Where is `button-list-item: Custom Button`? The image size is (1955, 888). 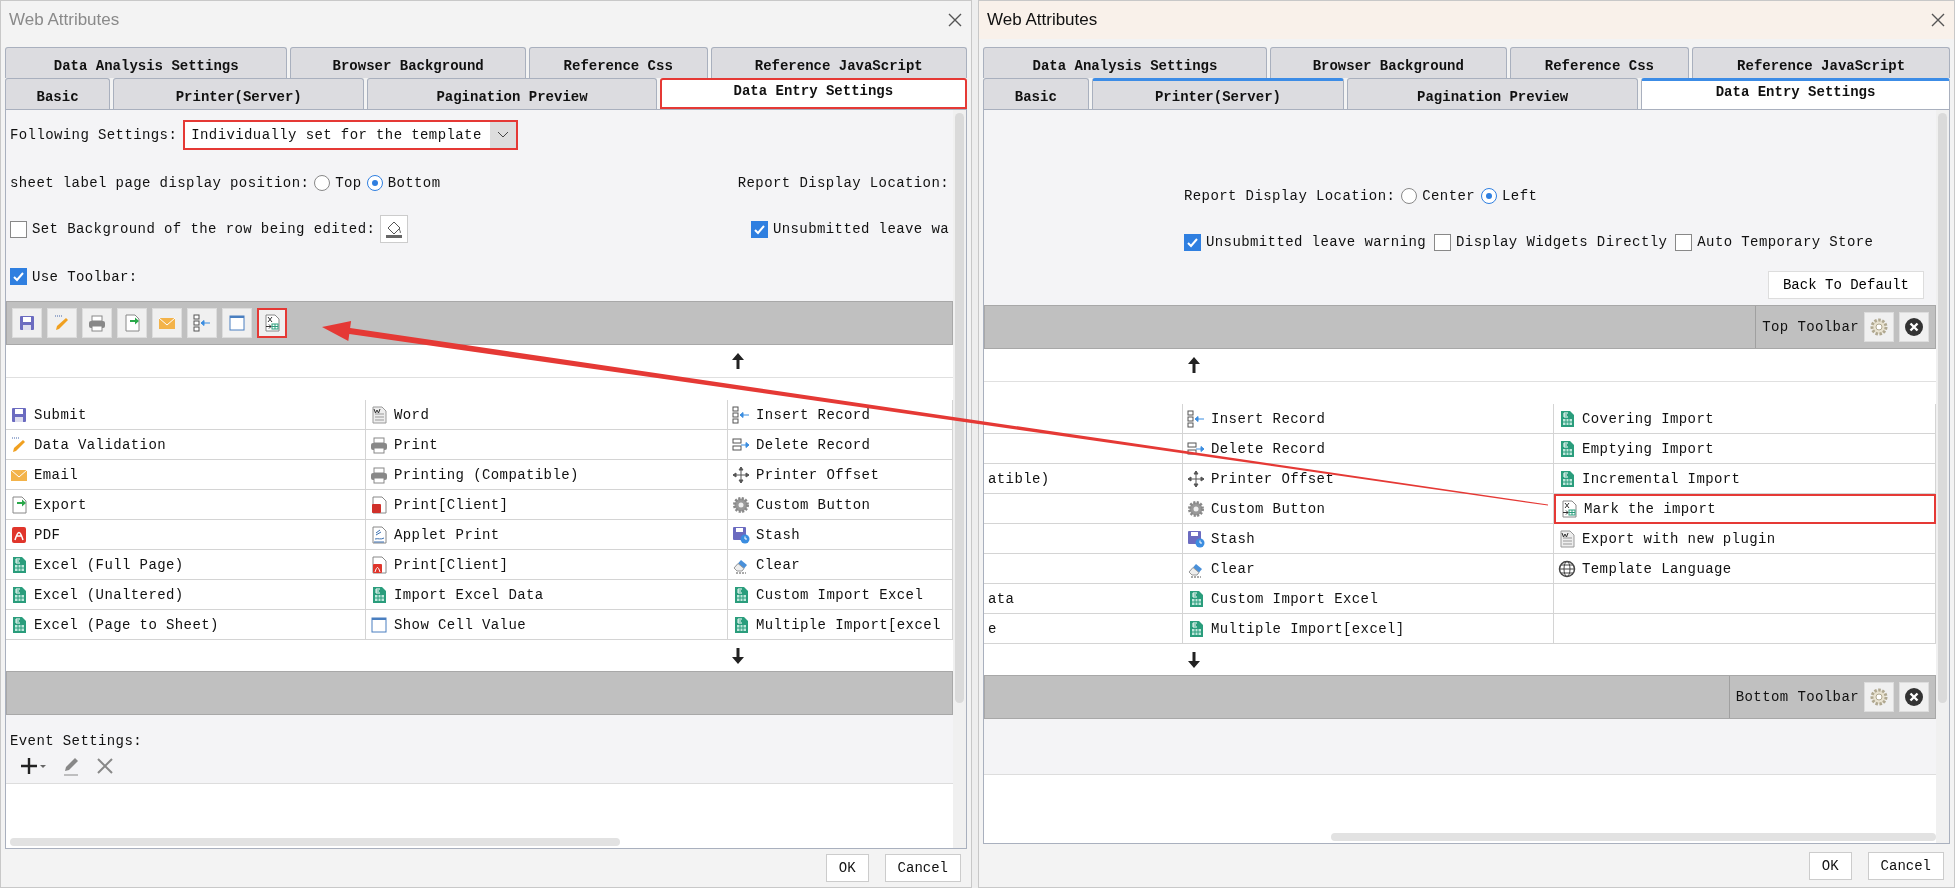 button-list-item: Custom Button is located at coordinates (840, 505).